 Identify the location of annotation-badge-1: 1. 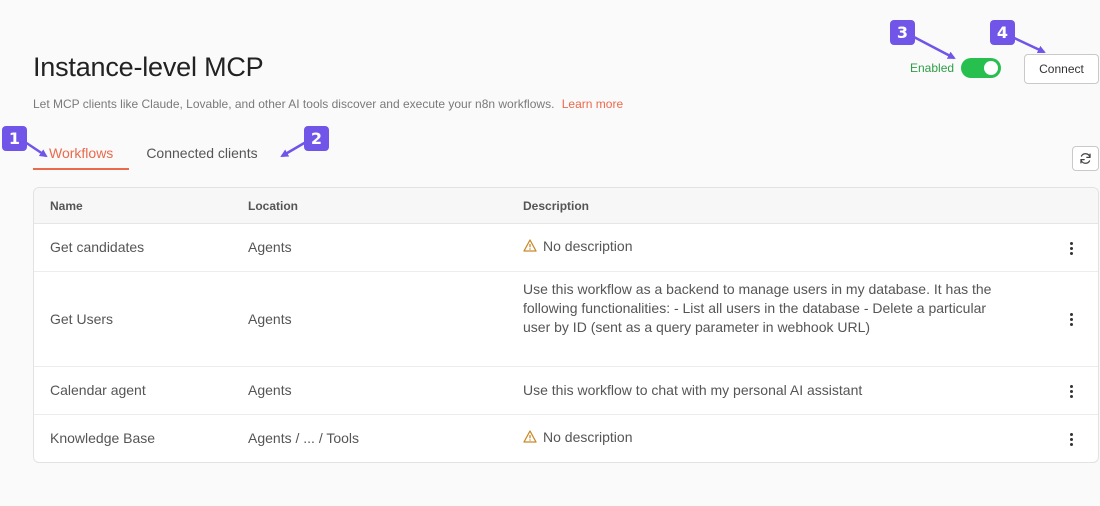
(14, 138).